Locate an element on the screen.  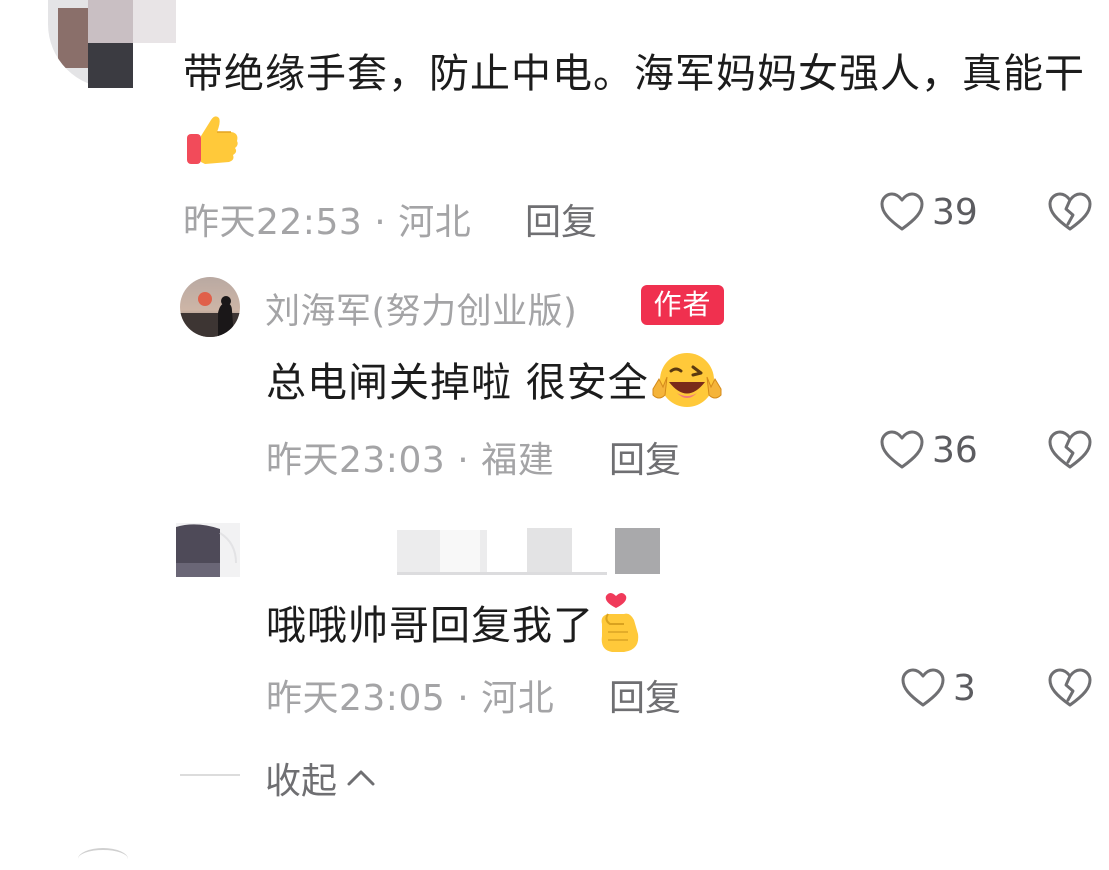
comment-location: 河北 is located at coordinates (435, 222).